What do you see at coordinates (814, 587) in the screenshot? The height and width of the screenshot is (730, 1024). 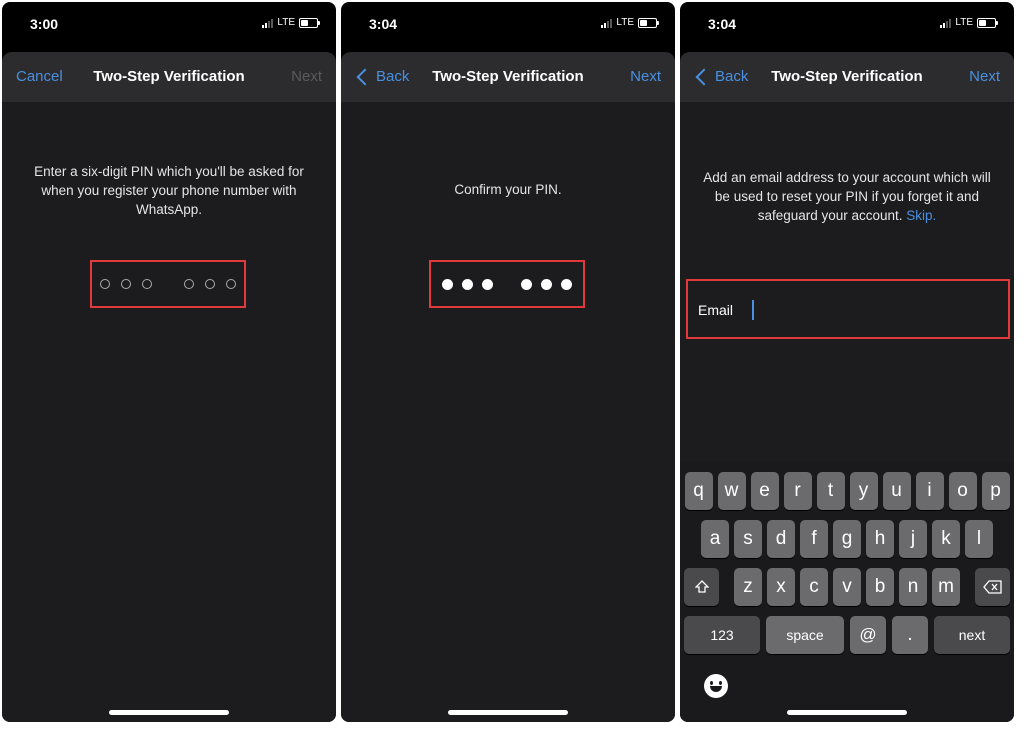 I see `key-c: c` at bounding box center [814, 587].